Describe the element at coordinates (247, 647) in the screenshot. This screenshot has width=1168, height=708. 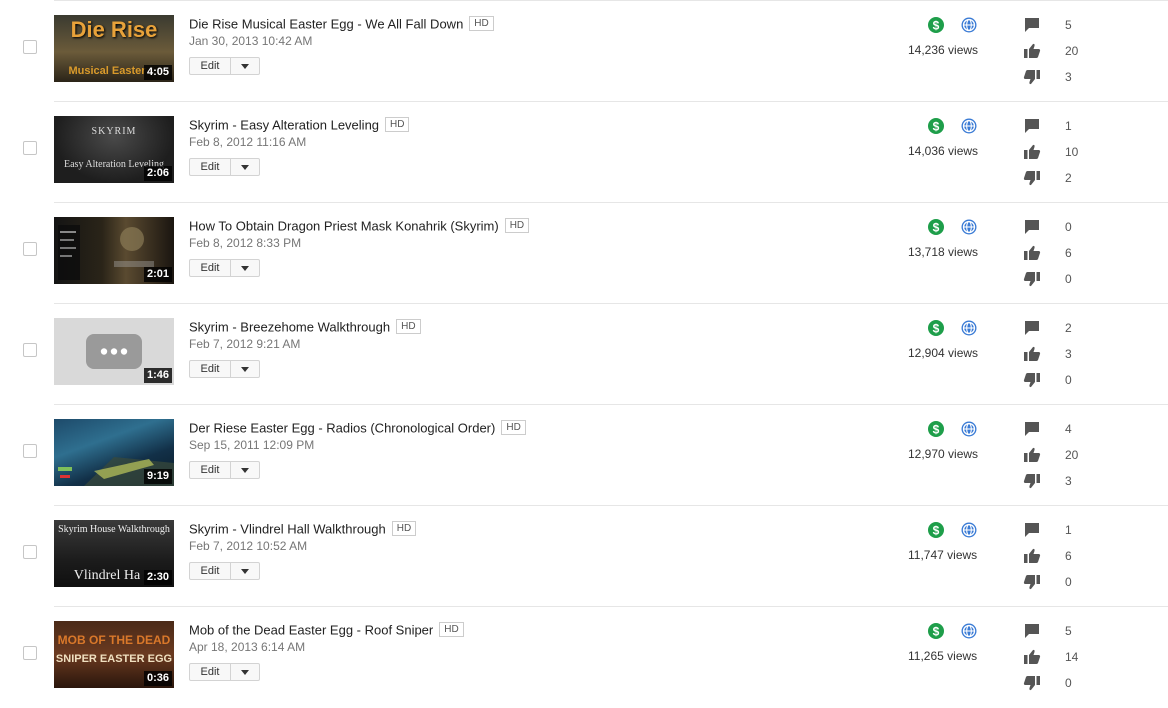
I see `upload-date: Apr 18, 2013 6:14 AM` at that location.